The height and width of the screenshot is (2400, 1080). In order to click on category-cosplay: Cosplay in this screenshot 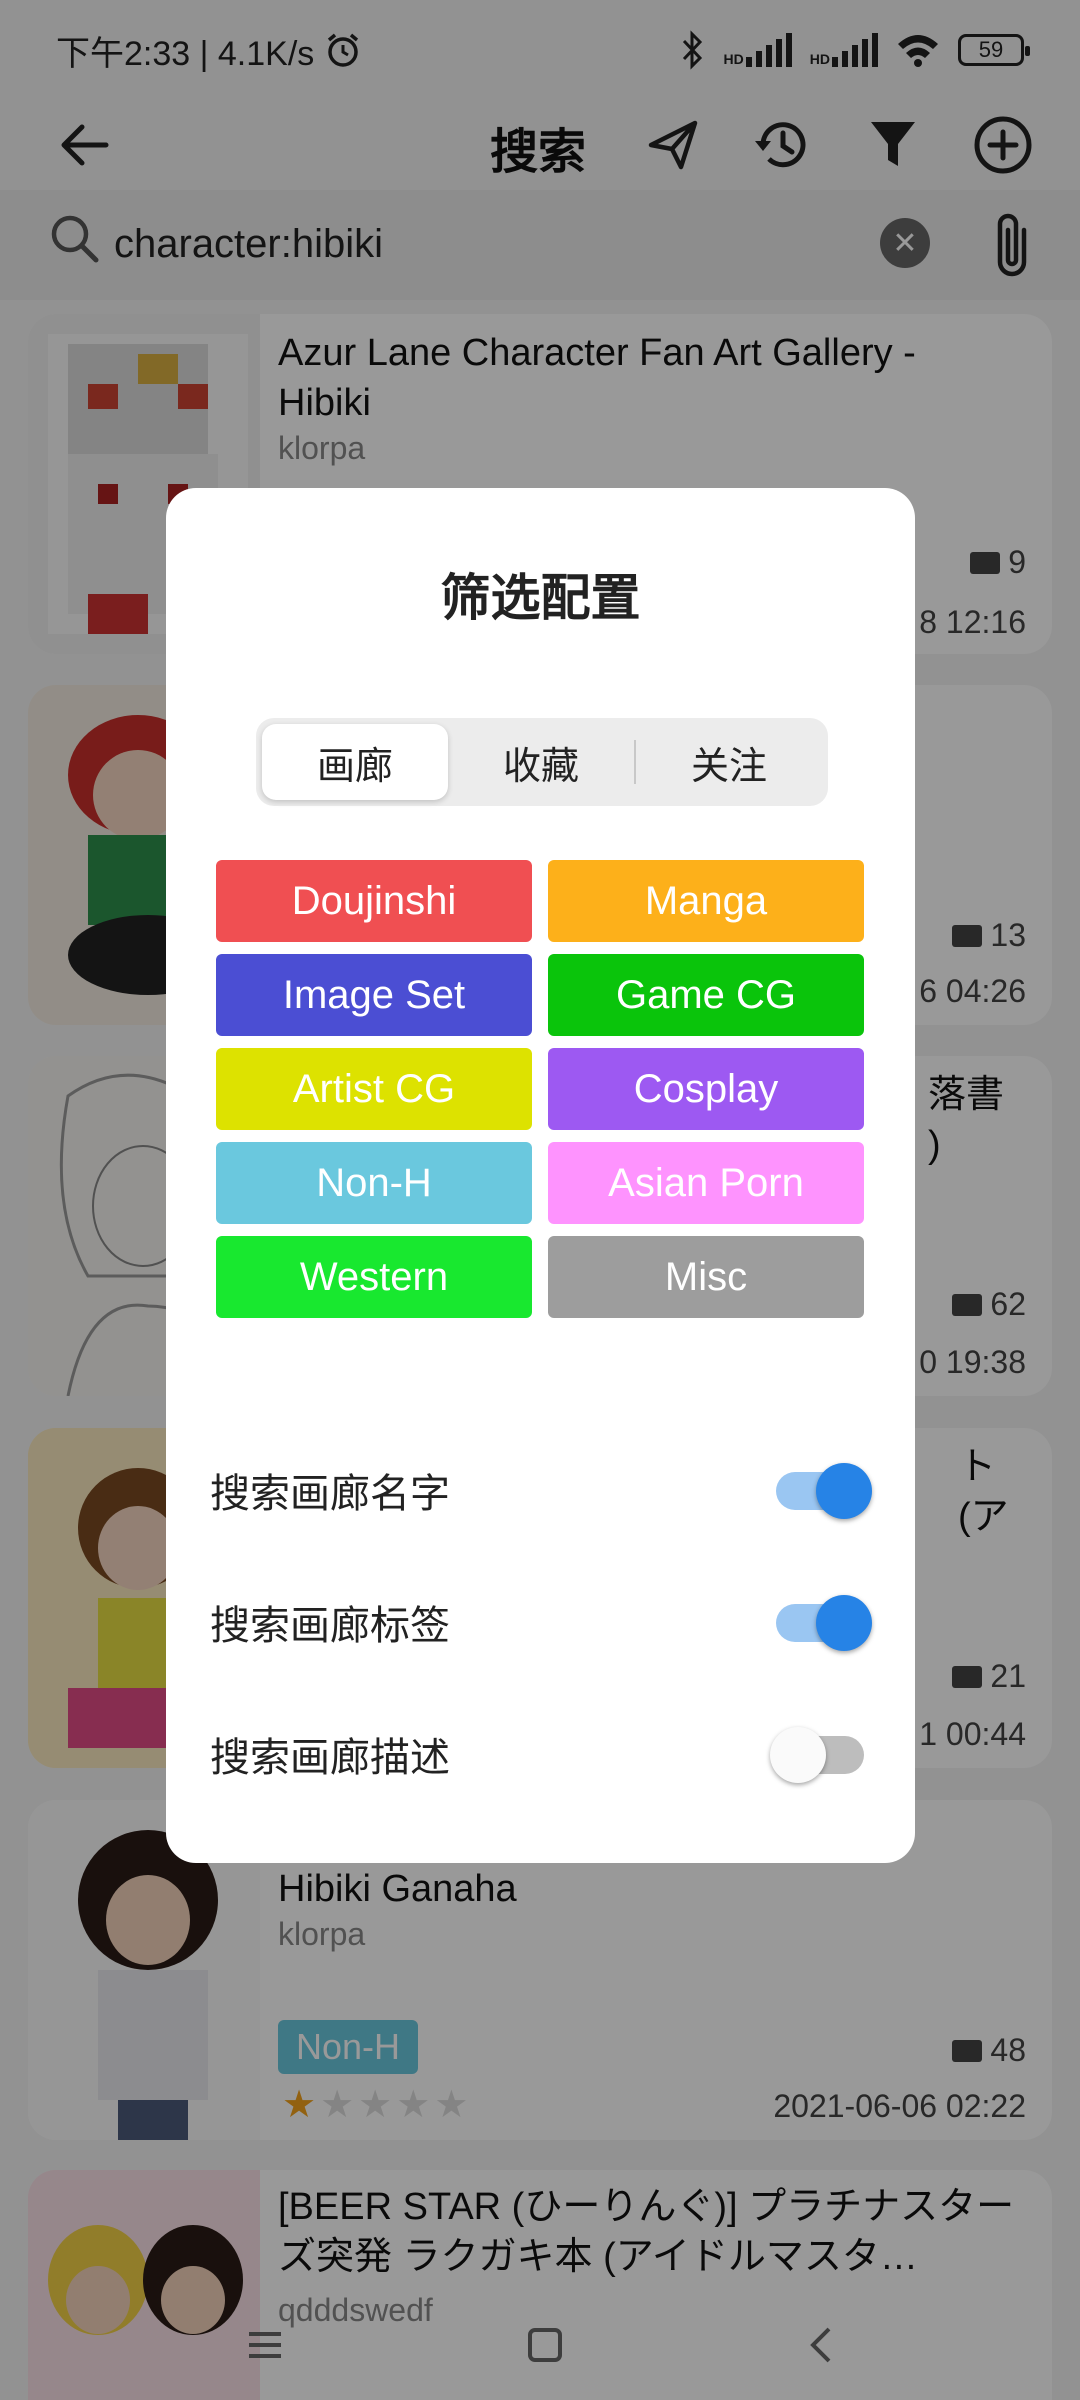, I will do `click(706, 1089)`.